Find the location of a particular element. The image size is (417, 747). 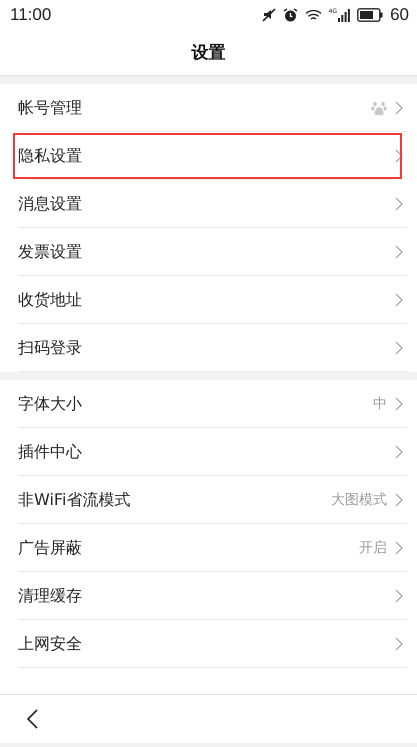

setting-label: 发票设置 is located at coordinates (50, 252).